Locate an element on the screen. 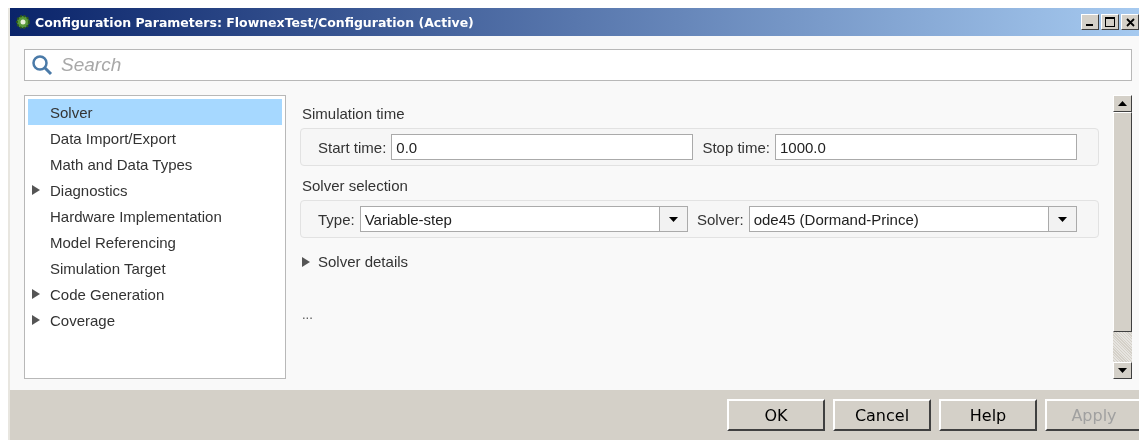  gear-icon is located at coordinates (23, 22).